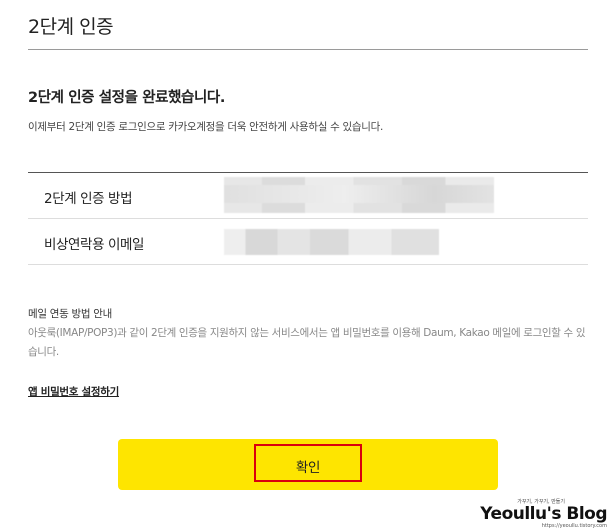 This screenshot has width=611, height=531. Describe the element at coordinates (331, 242) in the screenshot. I see `info-value-email-redacted` at that location.